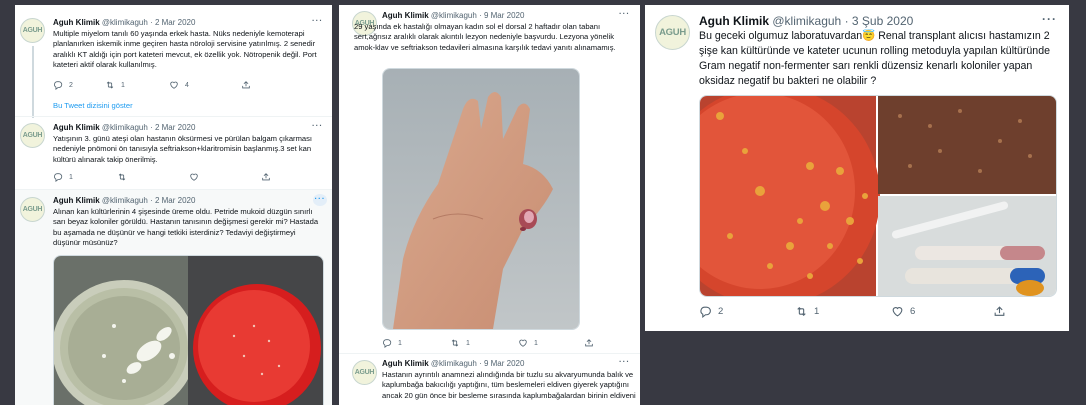  Describe the element at coordinates (93, 105) in the screenshot. I see `show-thread-link: Bu Tweet dizisini göster` at that location.